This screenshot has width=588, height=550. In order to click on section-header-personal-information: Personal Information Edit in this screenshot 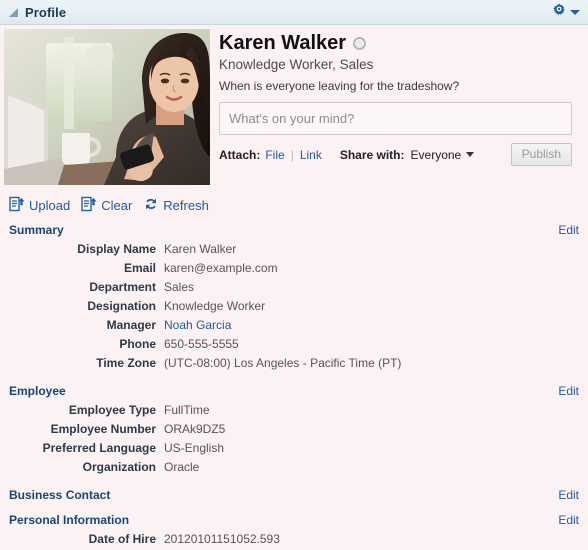, I will do `click(294, 520)`.